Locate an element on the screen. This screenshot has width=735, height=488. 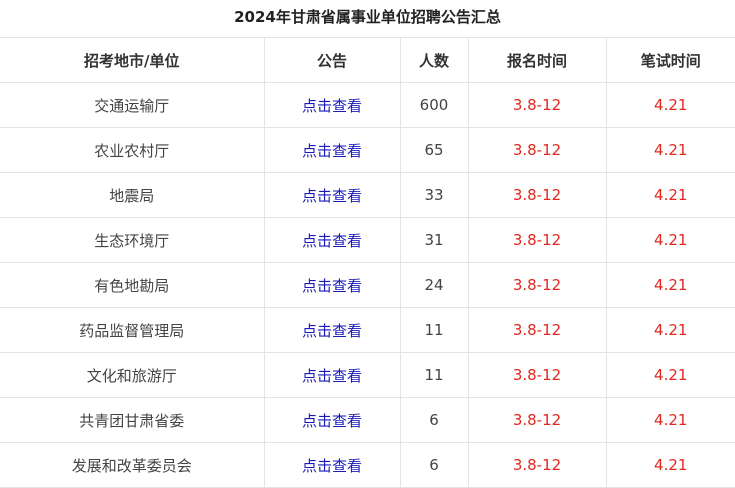
table-row: 农业农村厅 点击查看 65 3.8-12 4.21 is located at coordinates (367, 150).